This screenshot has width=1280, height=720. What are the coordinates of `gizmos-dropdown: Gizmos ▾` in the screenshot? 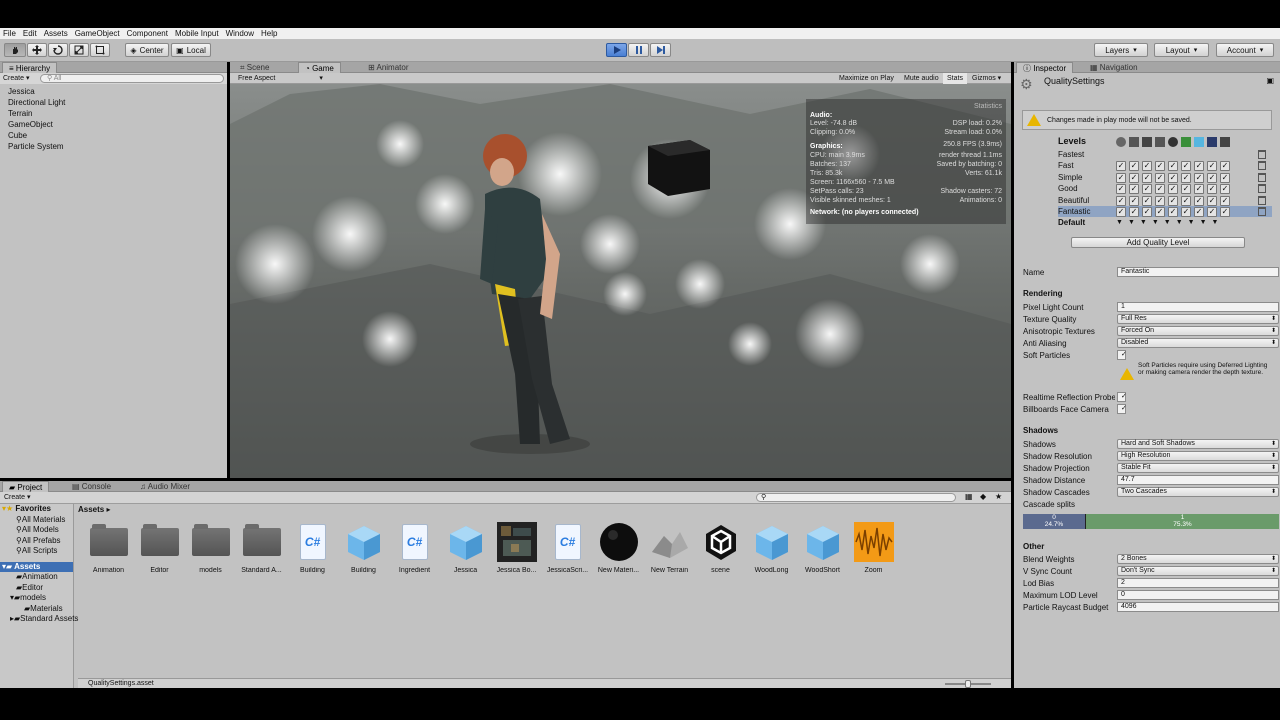 It's located at (986, 78).